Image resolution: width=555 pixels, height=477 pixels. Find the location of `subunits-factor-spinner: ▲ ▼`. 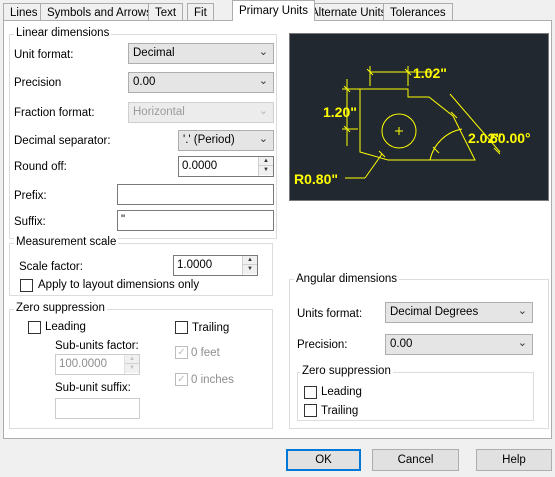

subunits-factor-spinner: ▲ ▼ is located at coordinates (131, 364).